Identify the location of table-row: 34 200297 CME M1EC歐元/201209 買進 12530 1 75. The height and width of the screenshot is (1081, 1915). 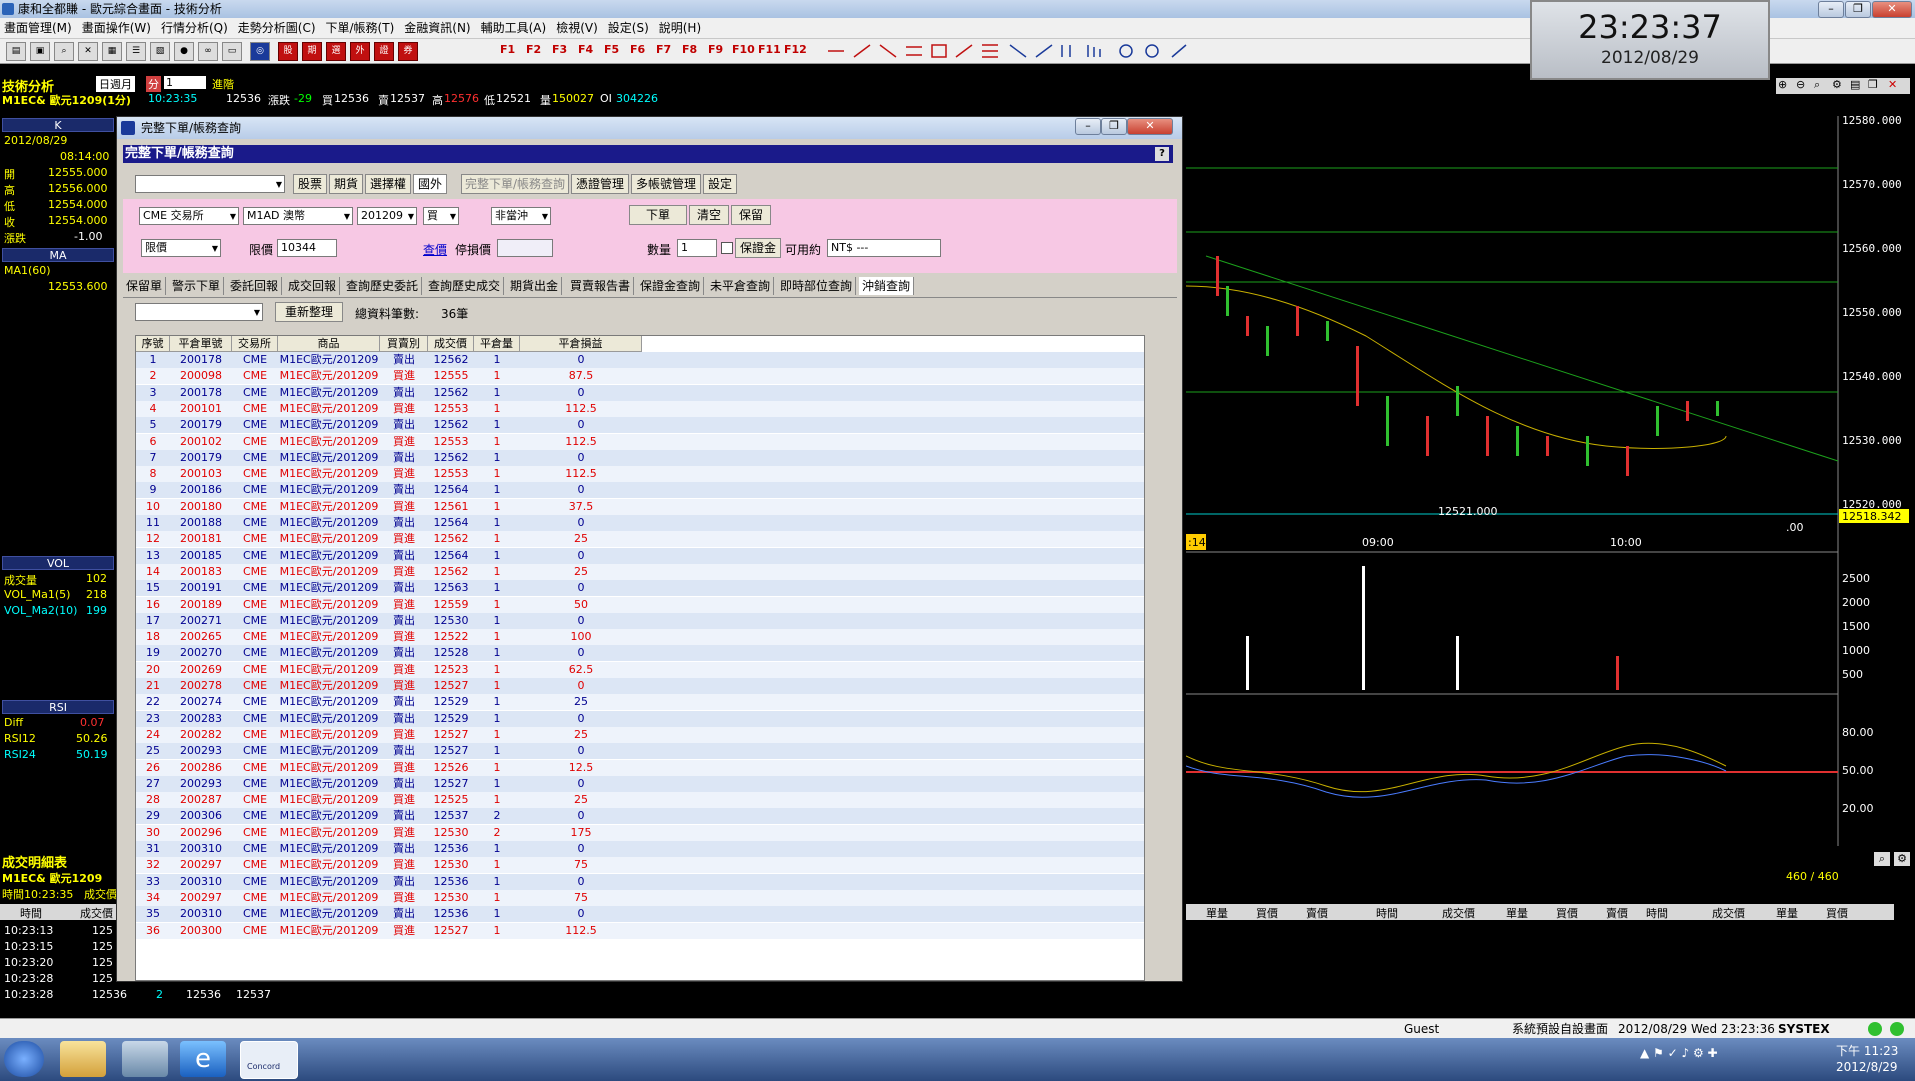
(640, 897).